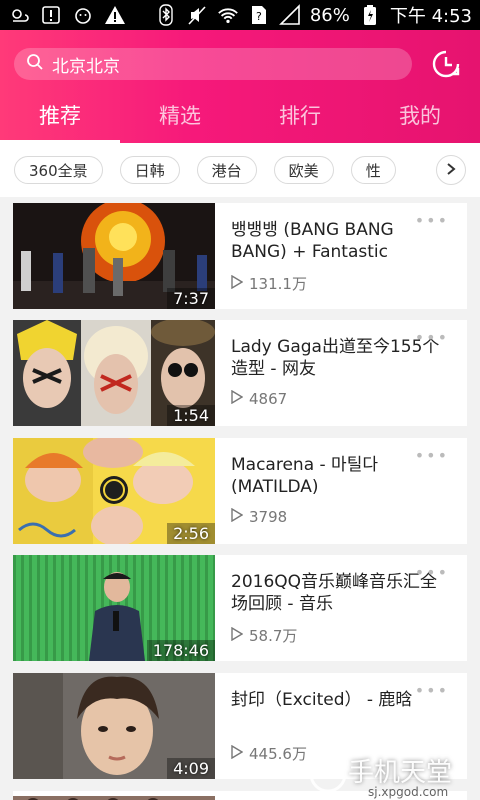 The width and height of the screenshot is (480, 800). Describe the element at coordinates (268, 517) in the screenshot. I see `play-count-value: 3798` at that location.